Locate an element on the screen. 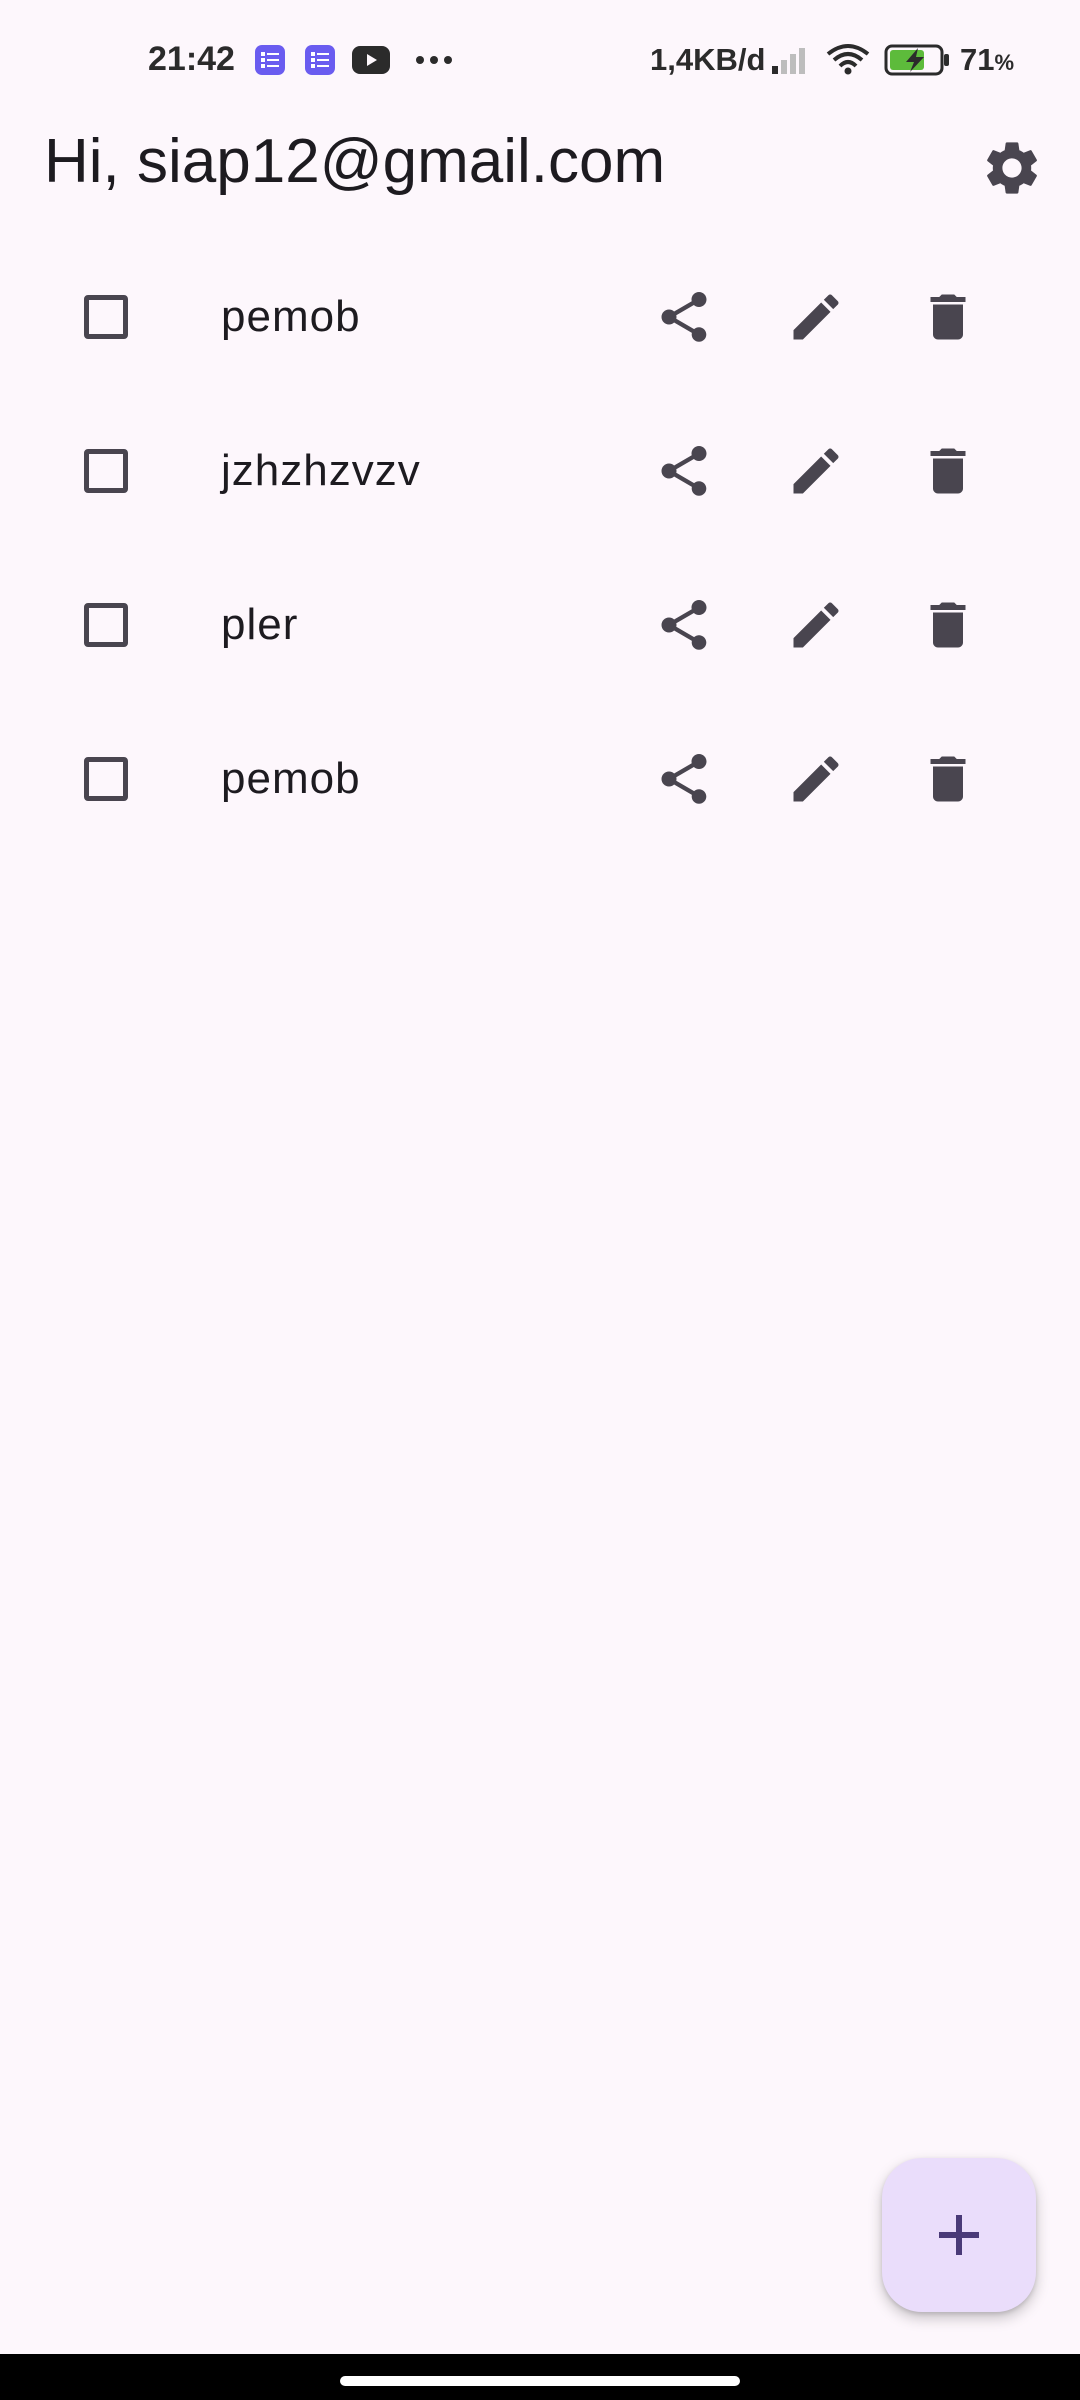  youtube-icon is located at coordinates (371, 60).